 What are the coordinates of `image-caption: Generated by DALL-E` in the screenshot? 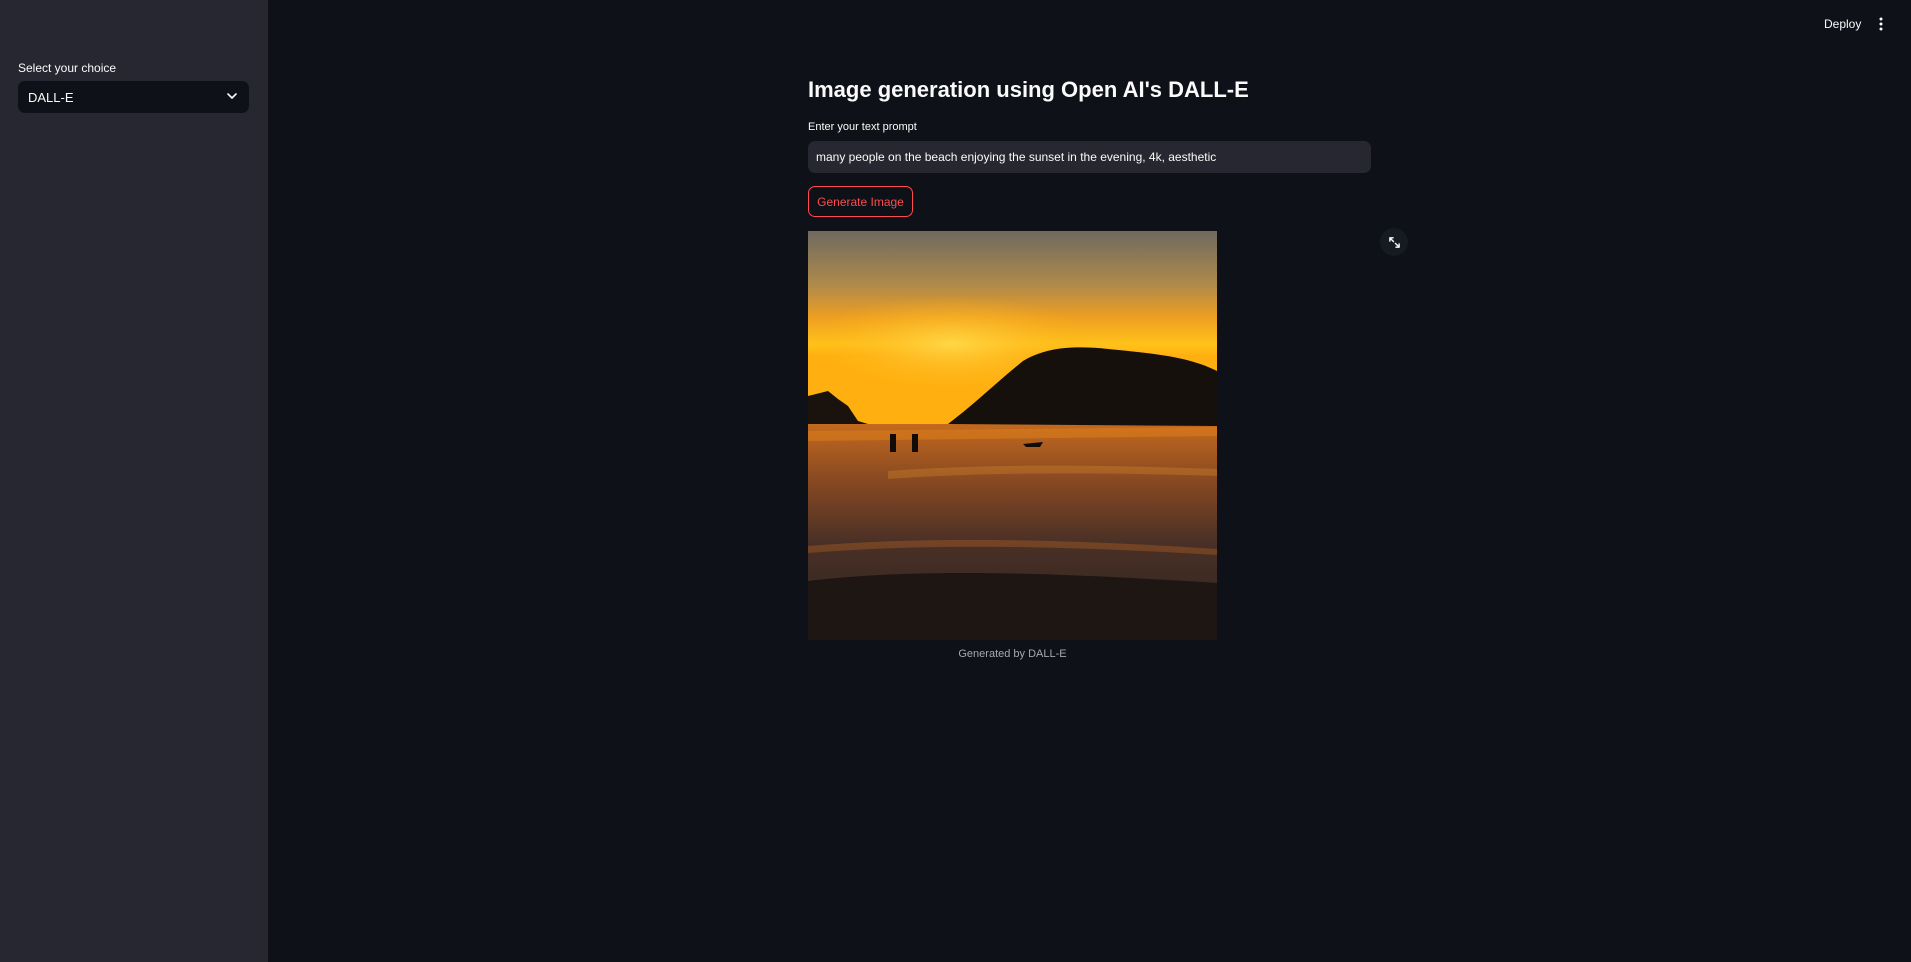 It's located at (1012, 654).